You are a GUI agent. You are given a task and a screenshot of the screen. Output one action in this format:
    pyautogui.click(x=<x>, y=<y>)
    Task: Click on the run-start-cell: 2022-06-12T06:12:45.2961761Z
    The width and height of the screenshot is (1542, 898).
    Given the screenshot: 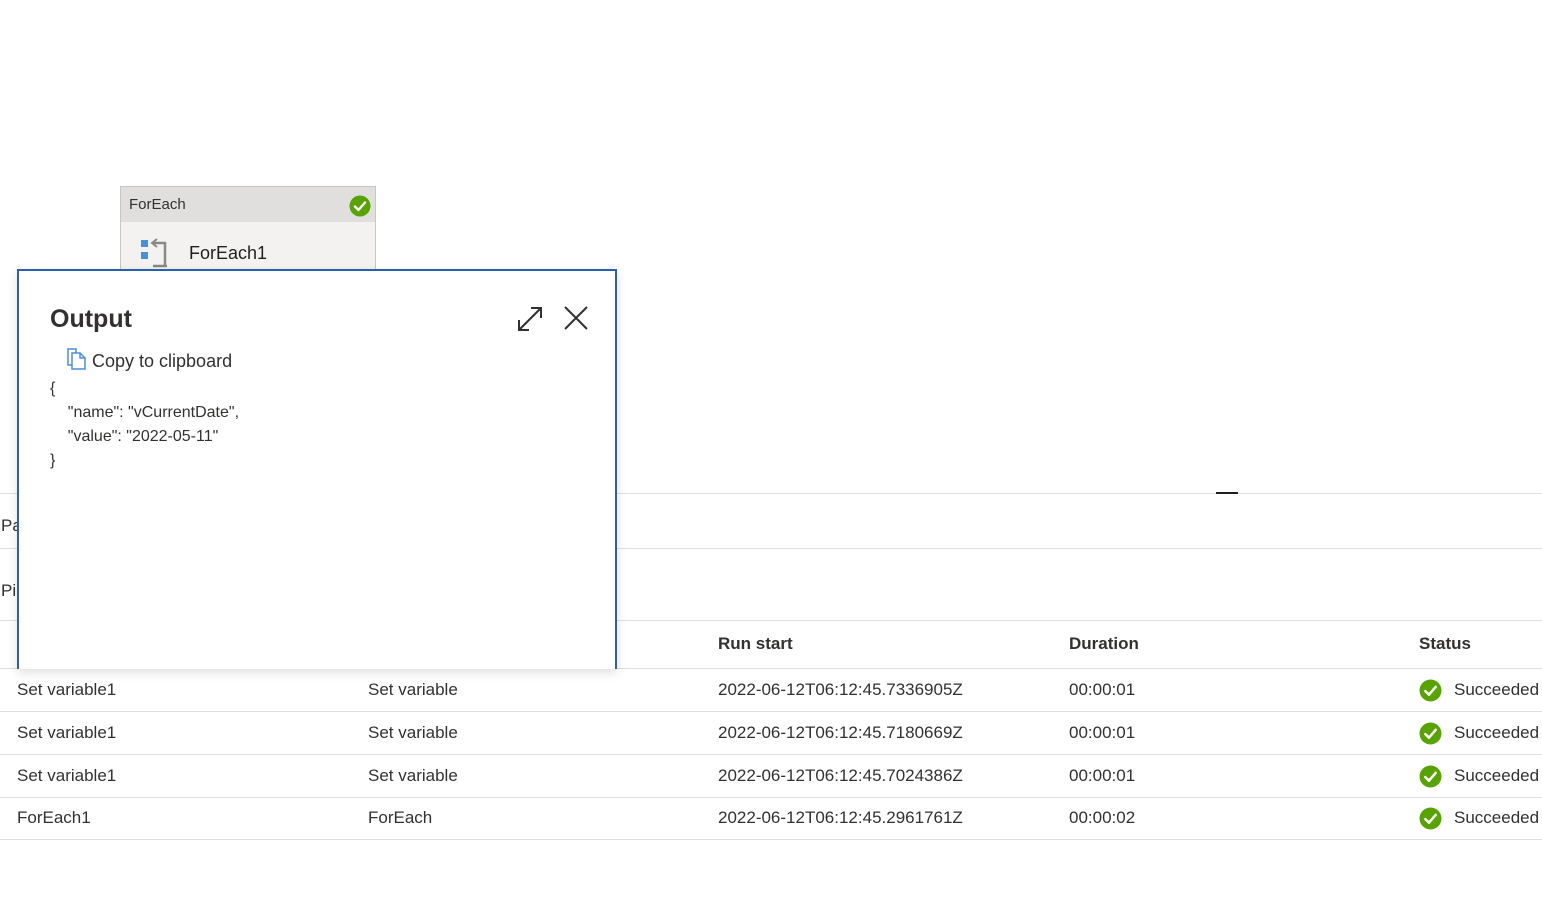 What is the action you would take?
    pyautogui.click(x=840, y=817)
    